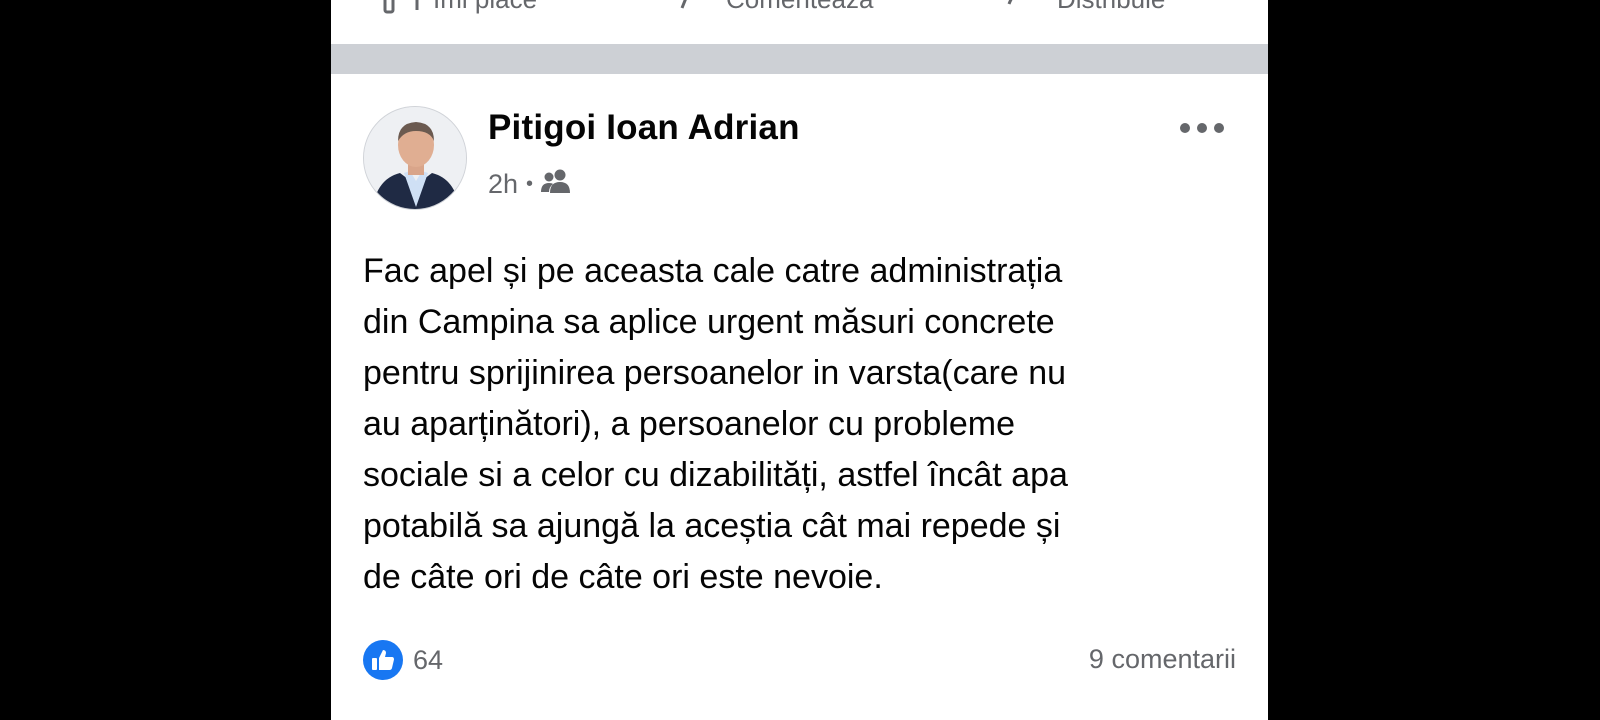 The width and height of the screenshot is (1600, 720). What do you see at coordinates (1202, 128) in the screenshot?
I see `more-options-icon` at bounding box center [1202, 128].